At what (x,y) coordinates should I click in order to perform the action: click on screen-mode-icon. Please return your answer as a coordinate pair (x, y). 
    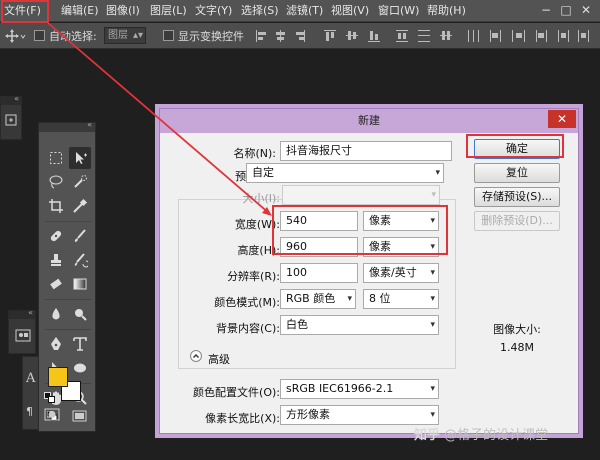
    Looking at the image, I should click on (80, 417).